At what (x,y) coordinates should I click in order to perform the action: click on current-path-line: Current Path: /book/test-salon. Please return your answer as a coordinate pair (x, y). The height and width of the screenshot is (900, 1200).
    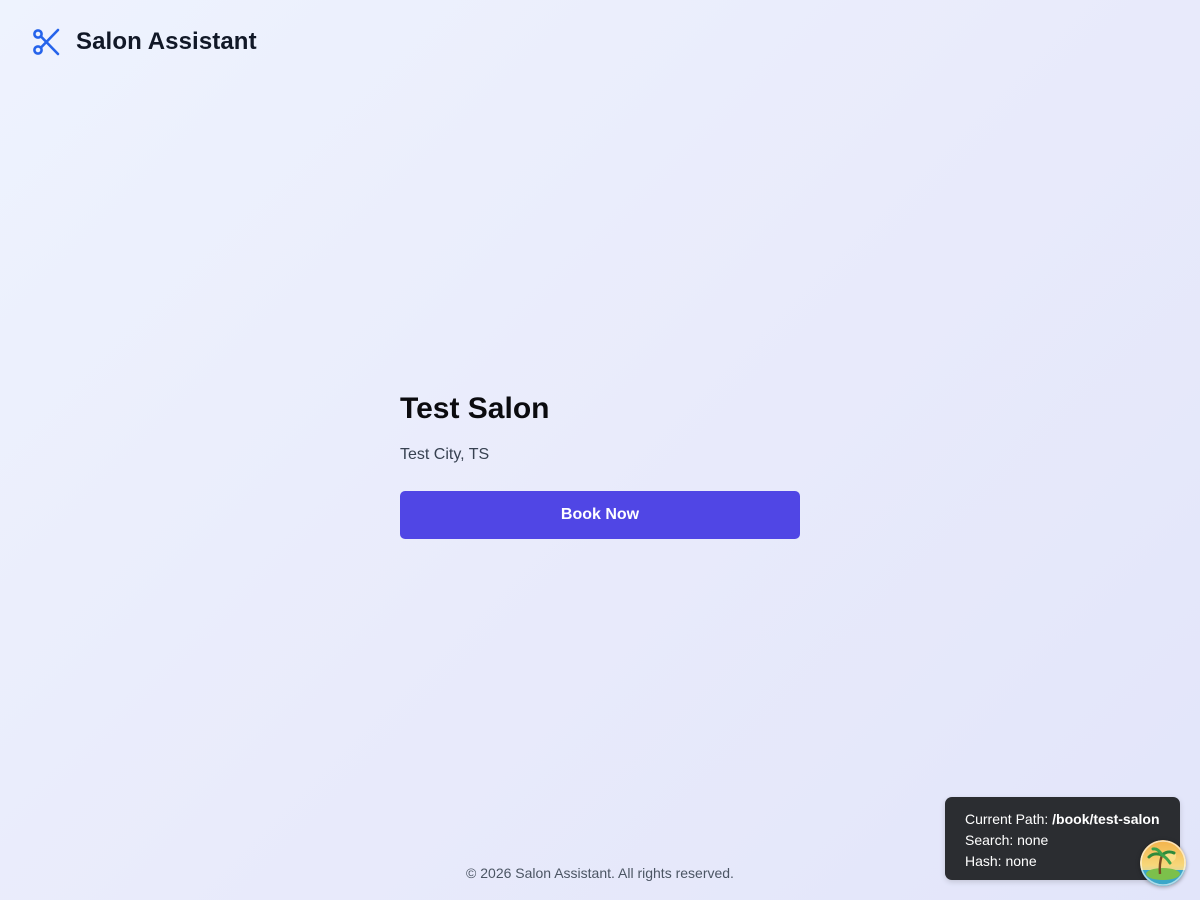
    Looking at the image, I should click on (1072, 819).